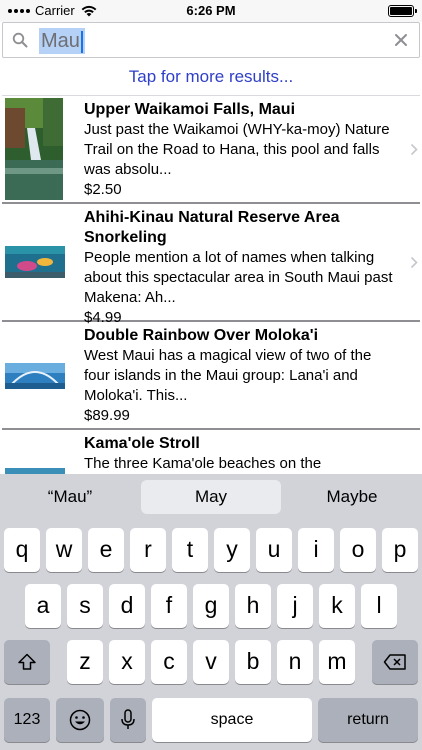 This screenshot has width=422, height=750. What do you see at coordinates (70, 497) in the screenshot?
I see `suggestion-item: “Mau”` at bounding box center [70, 497].